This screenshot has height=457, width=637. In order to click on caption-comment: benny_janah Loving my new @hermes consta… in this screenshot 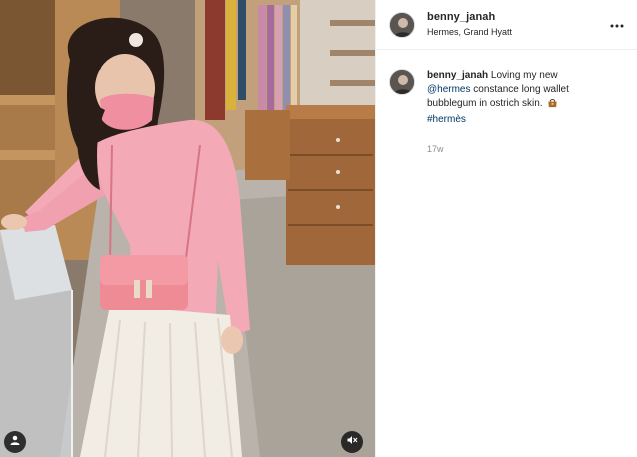, I will do `click(506, 103)`.